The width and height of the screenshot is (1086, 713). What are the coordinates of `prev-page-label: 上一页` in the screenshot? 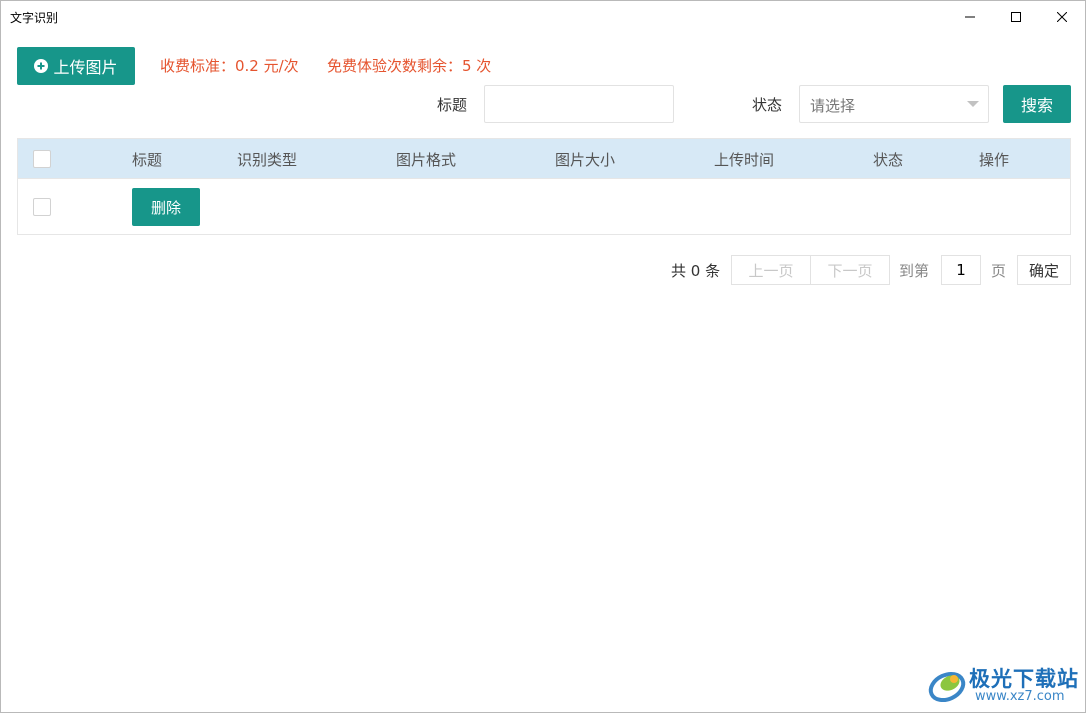 It's located at (771, 270).